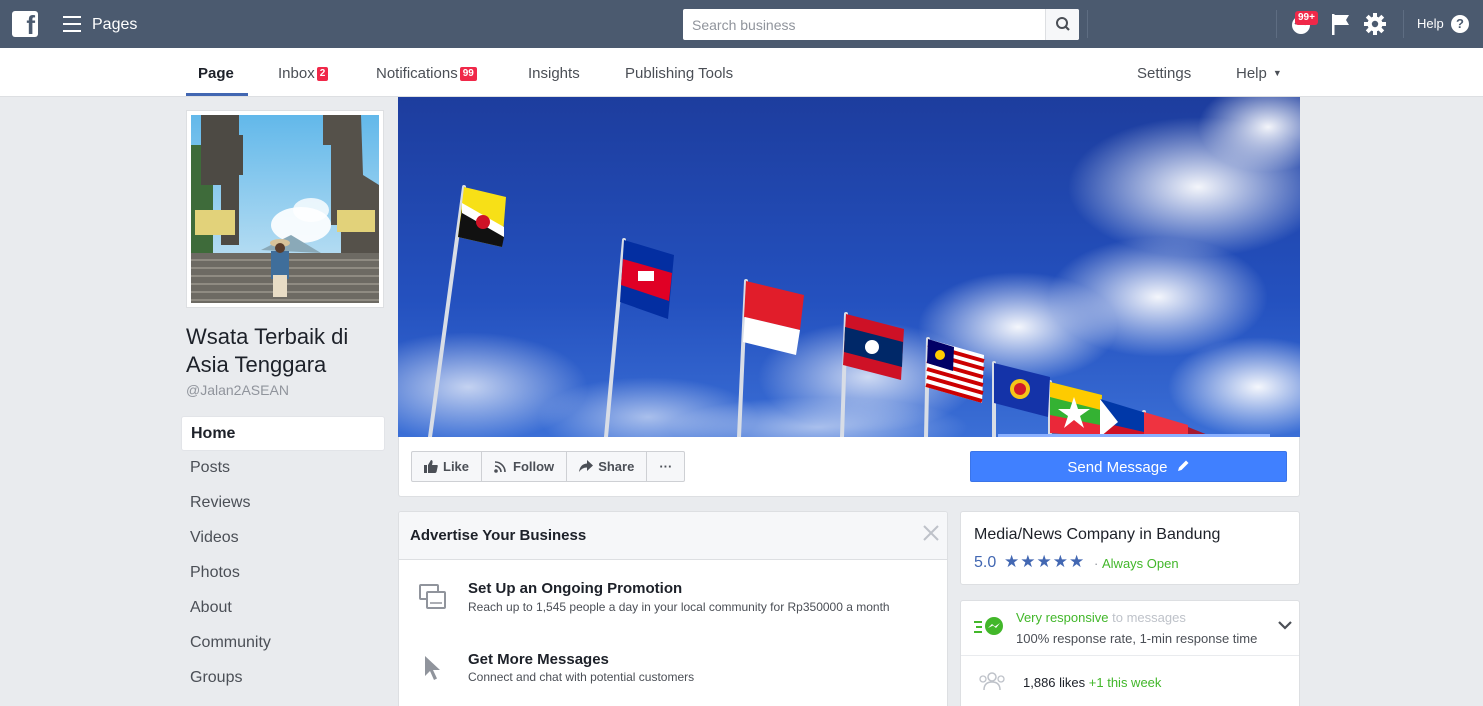 Image resolution: width=1483 pixels, height=706 pixels. What do you see at coordinates (283, 573) in the screenshot?
I see `sidebar-item-photos: Photos` at bounding box center [283, 573].